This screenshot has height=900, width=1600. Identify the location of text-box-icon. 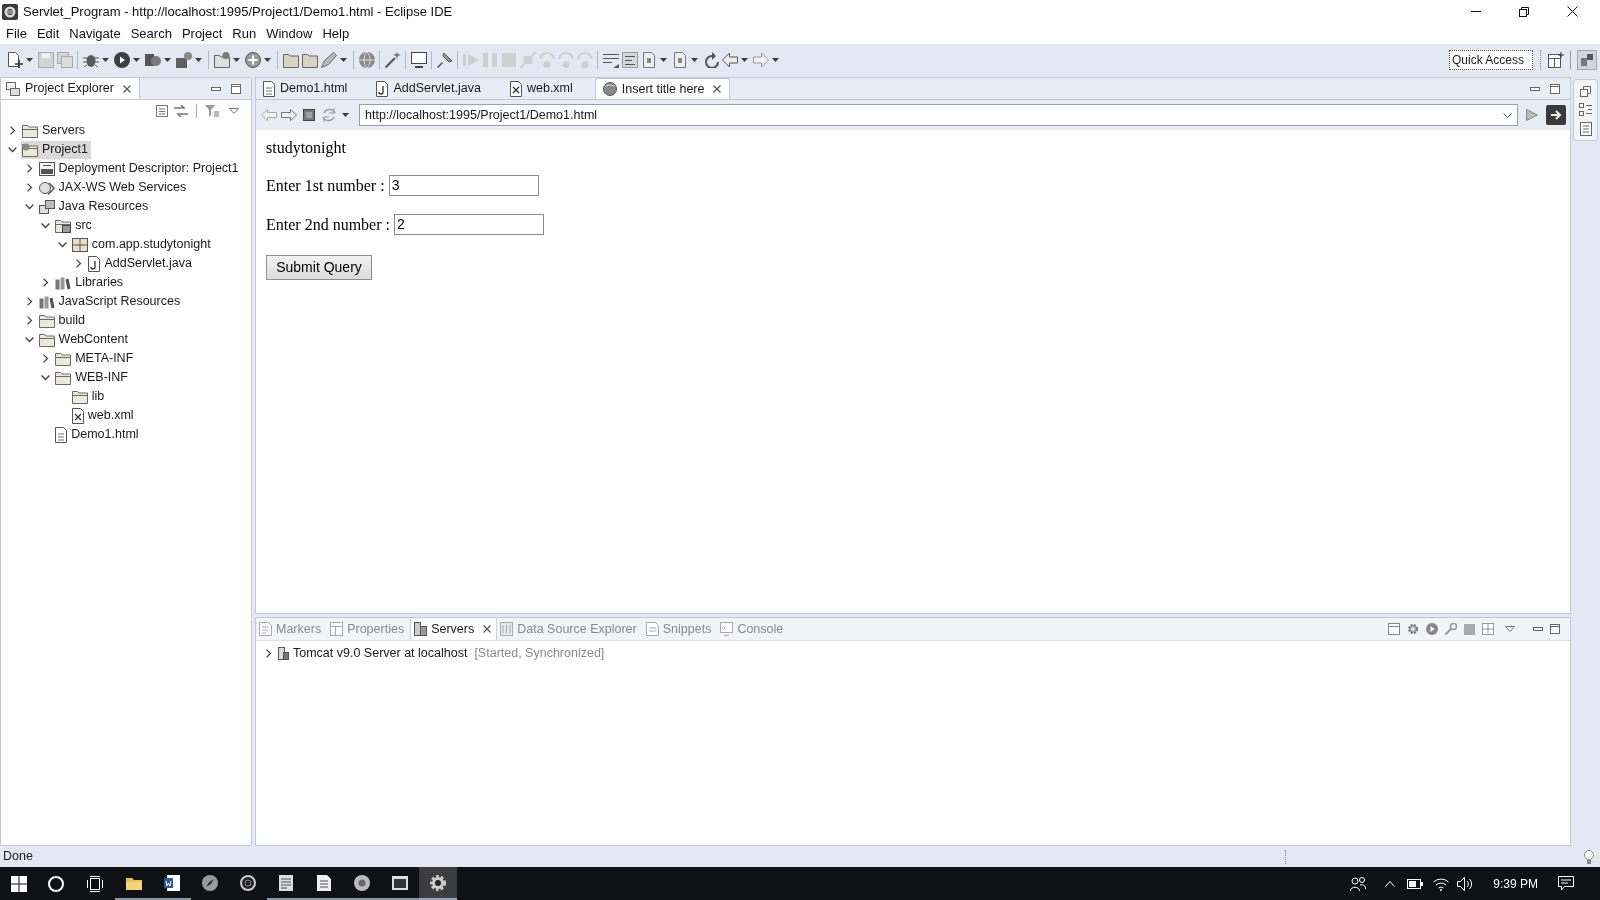
(629, 59).